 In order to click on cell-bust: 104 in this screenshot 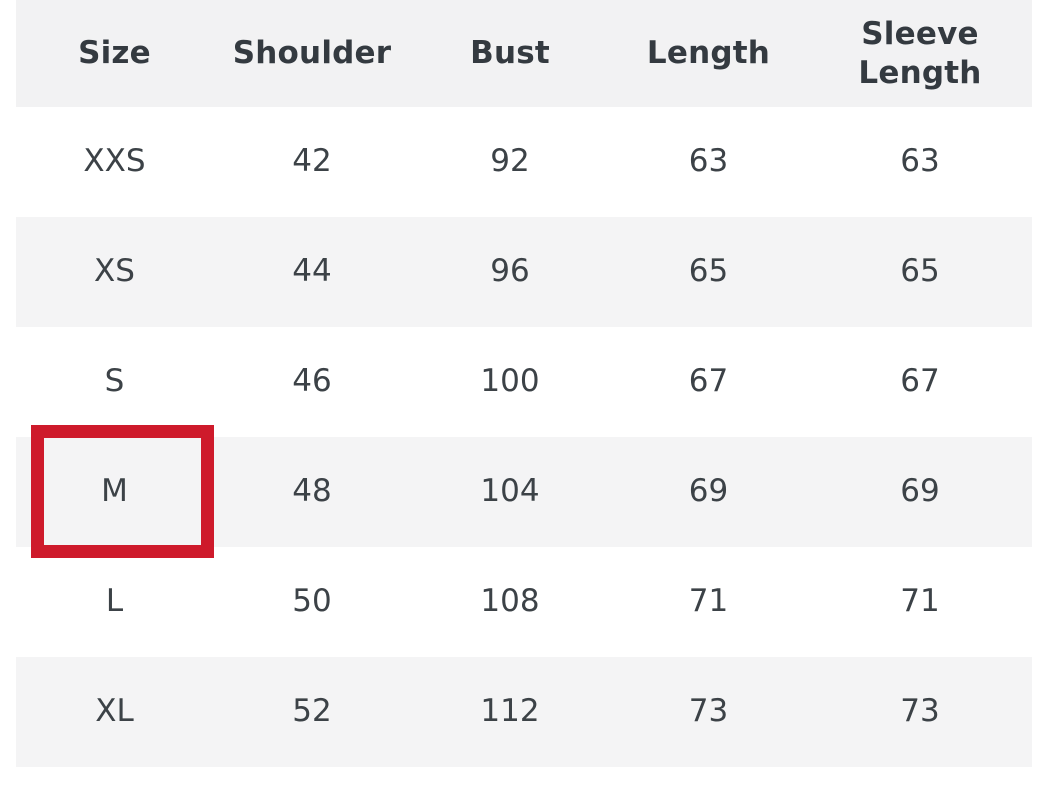, I will do `click(510, 491)`.